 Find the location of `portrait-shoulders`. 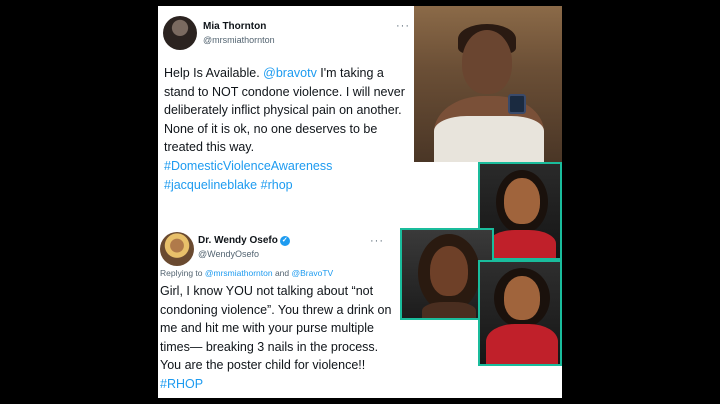

portrait-shoulders is located at coordinates (449, 310).